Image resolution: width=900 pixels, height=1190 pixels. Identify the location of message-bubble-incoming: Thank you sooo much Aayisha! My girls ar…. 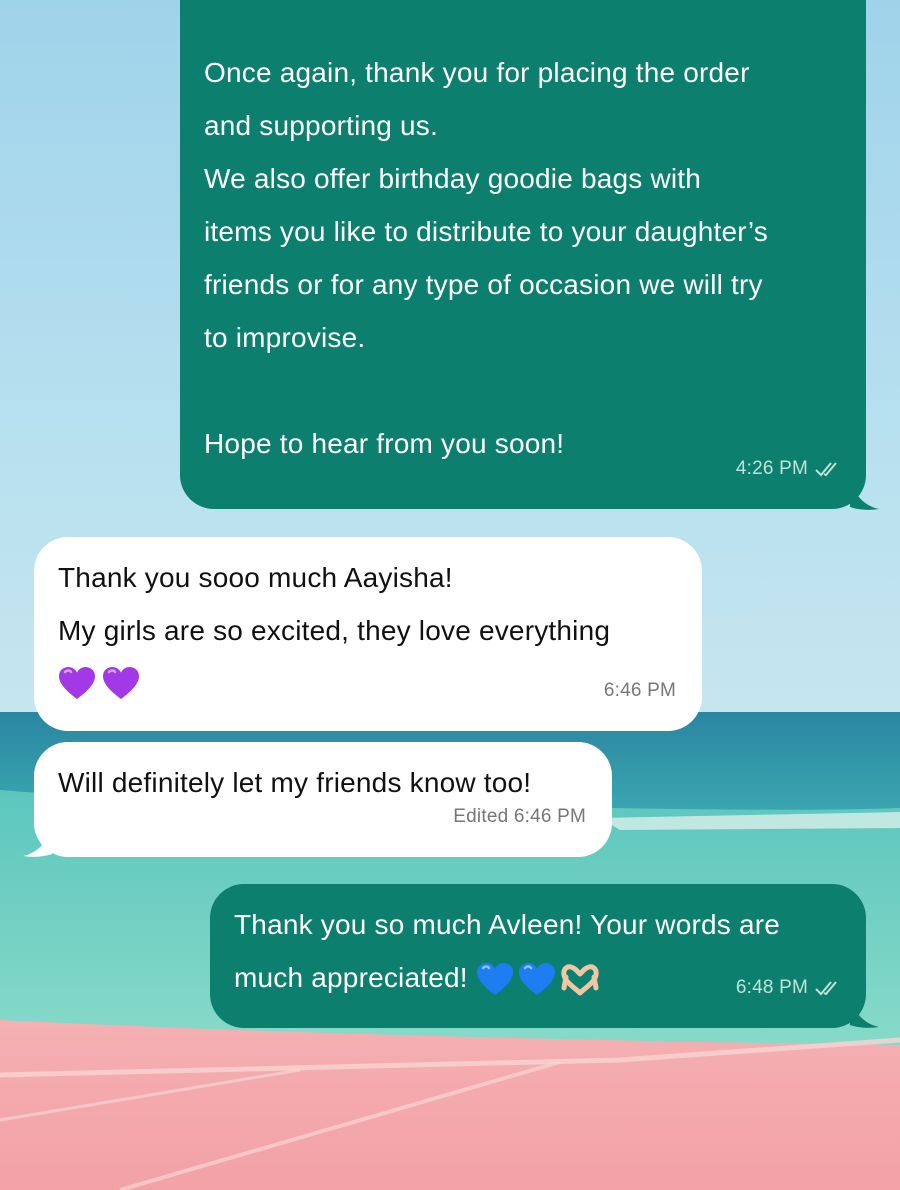
(368, 634).